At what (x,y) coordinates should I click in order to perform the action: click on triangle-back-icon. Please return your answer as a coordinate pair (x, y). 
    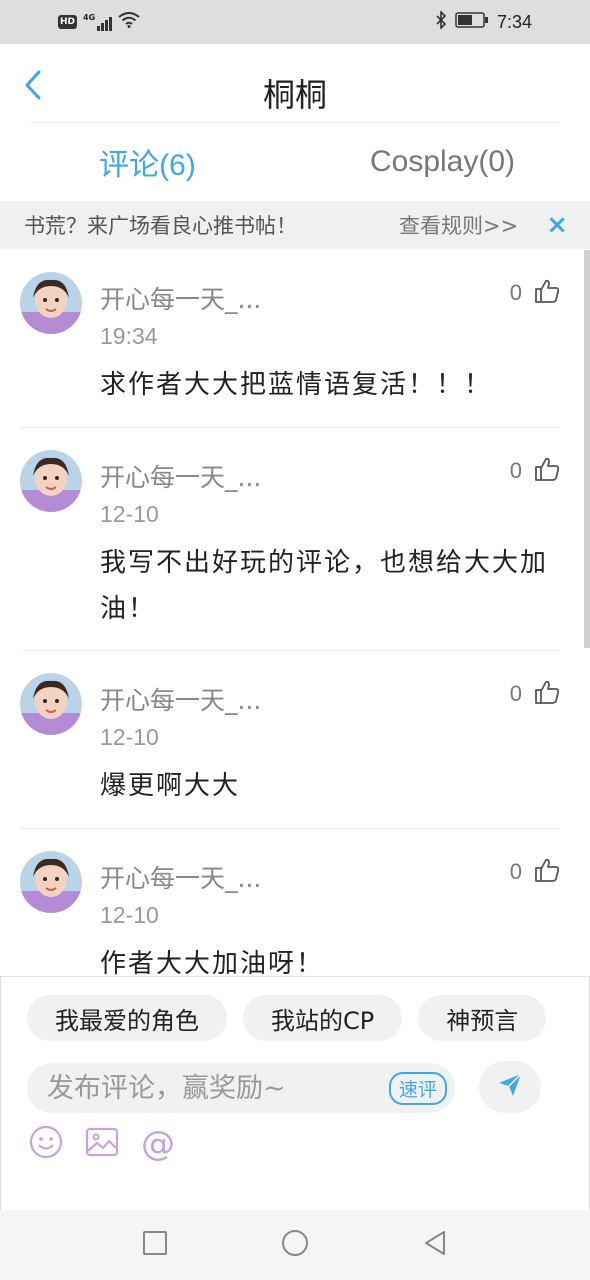
    Looking at the image, I should click on (435, 1245).